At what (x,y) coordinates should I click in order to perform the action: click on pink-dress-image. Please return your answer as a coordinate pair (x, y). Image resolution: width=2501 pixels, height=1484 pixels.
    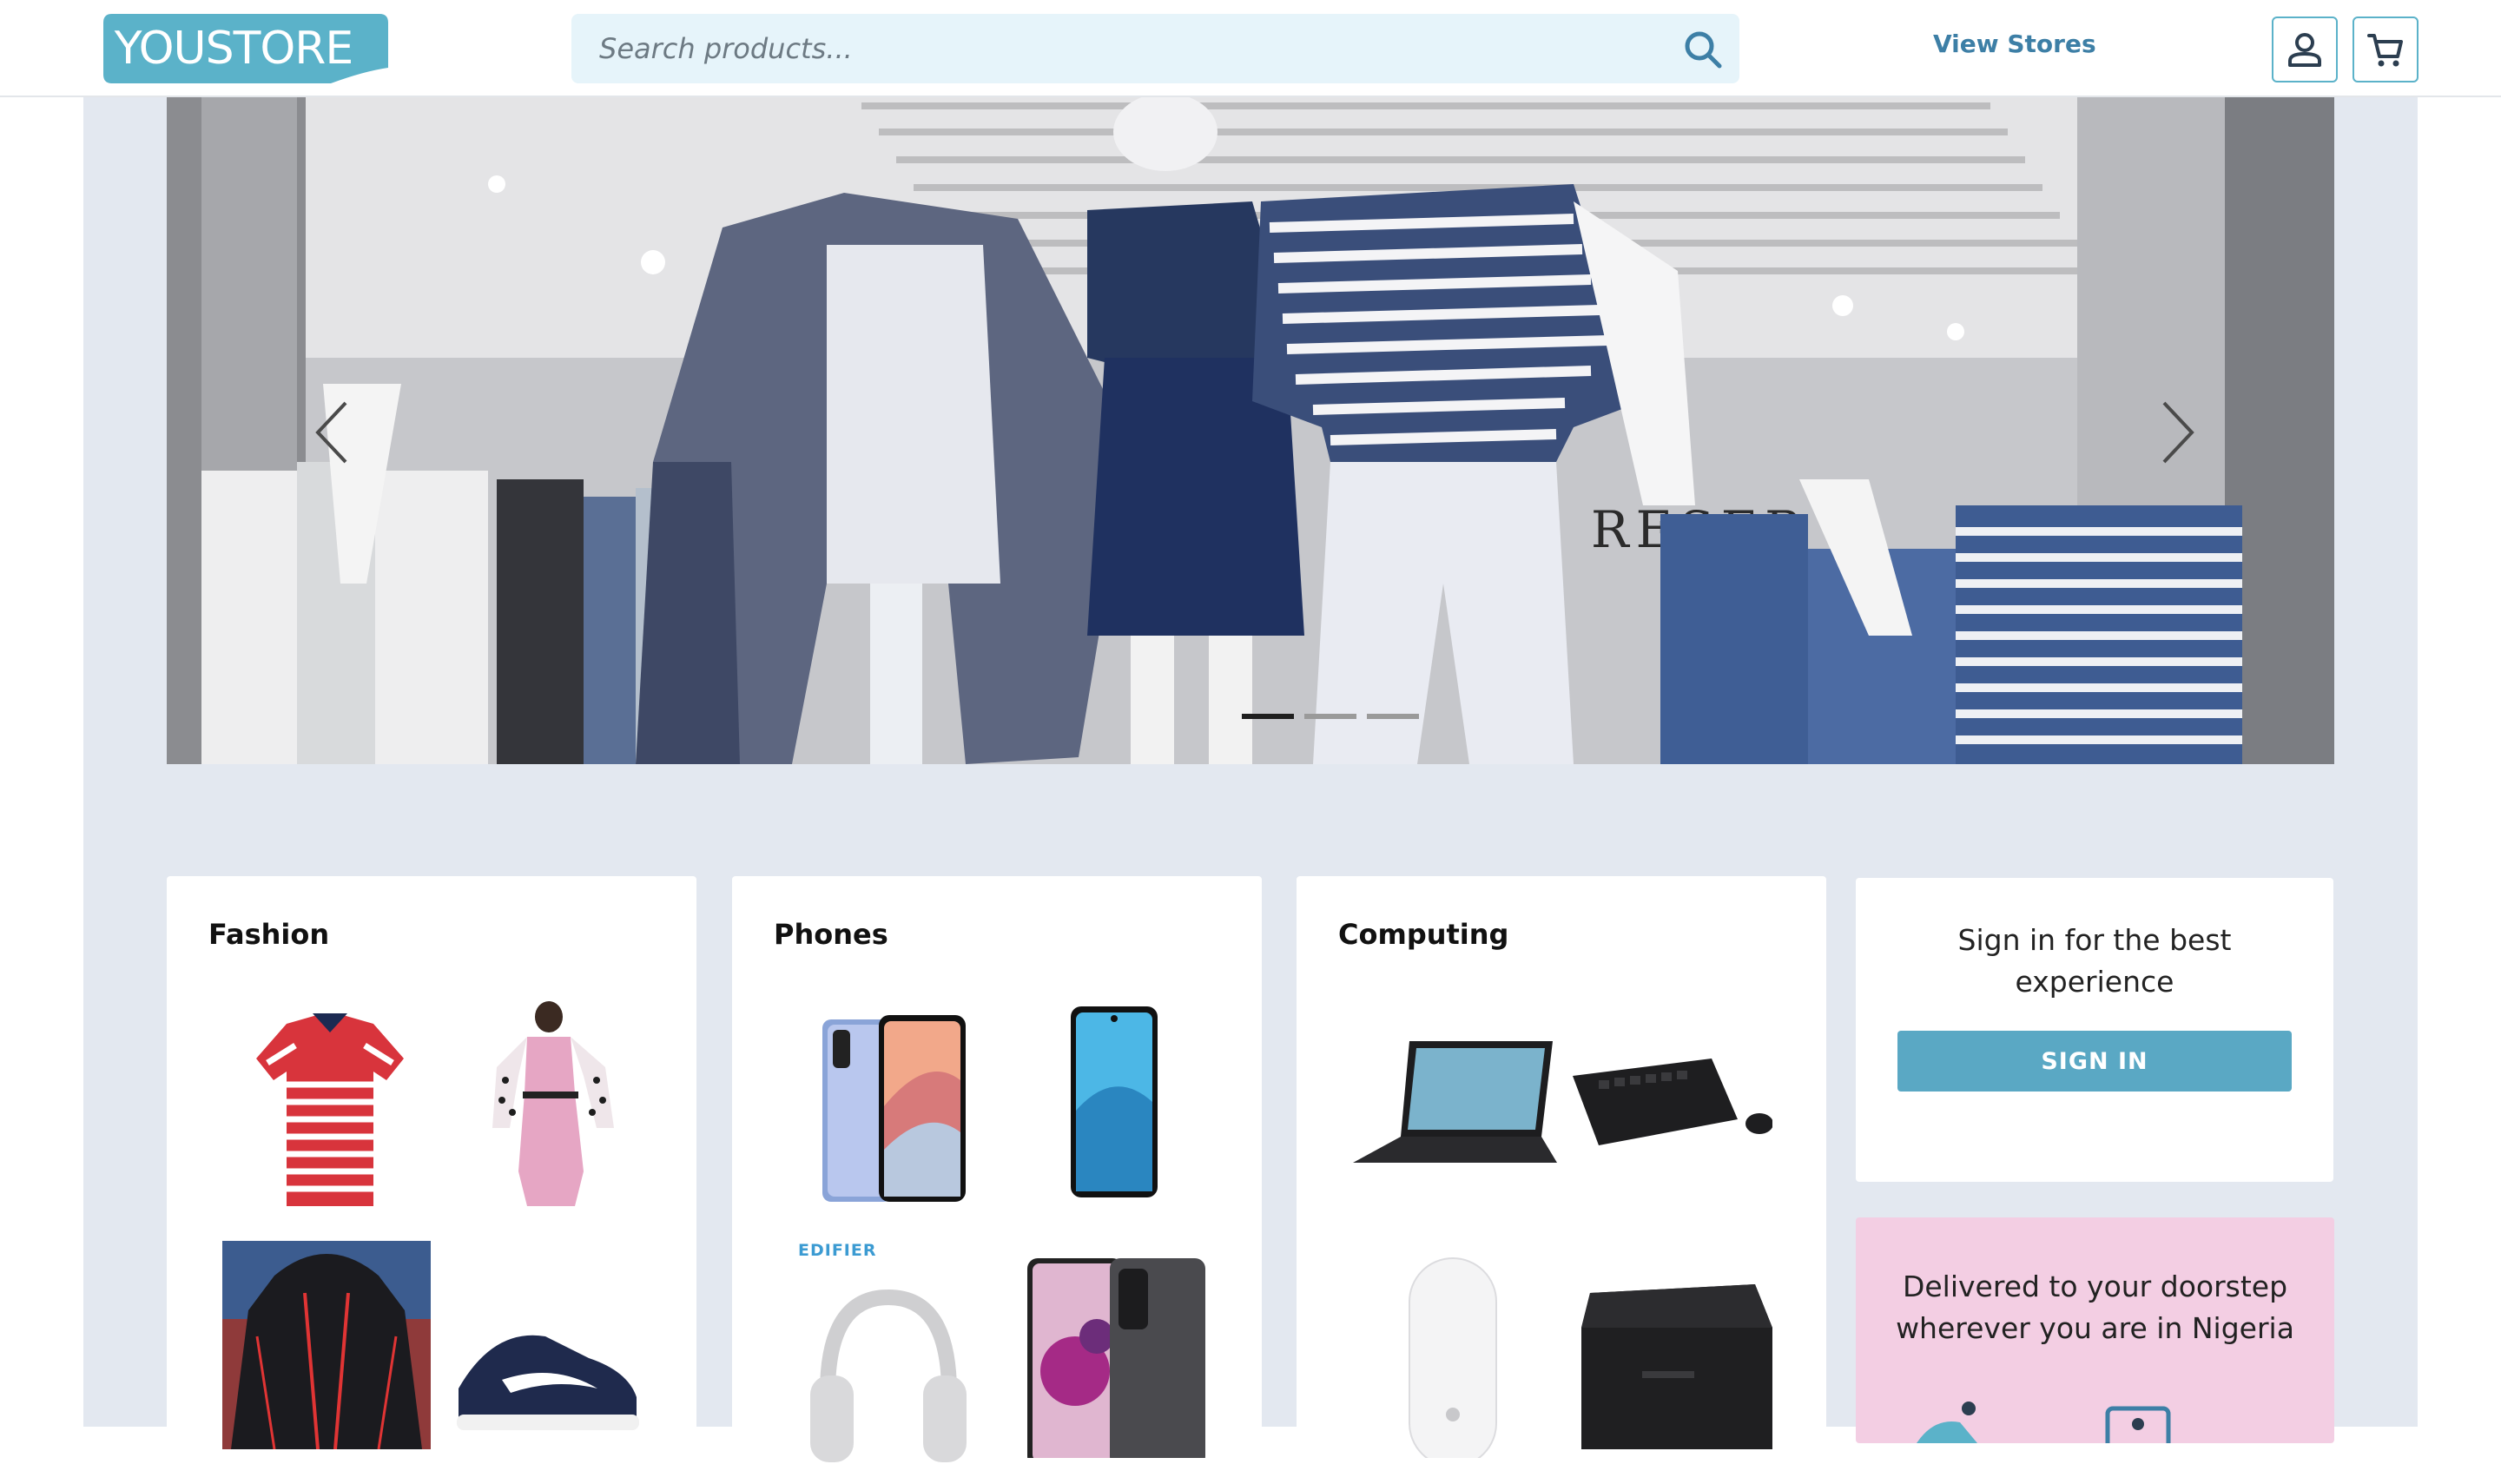
    Looking at the image, I should click on (549, 1102).